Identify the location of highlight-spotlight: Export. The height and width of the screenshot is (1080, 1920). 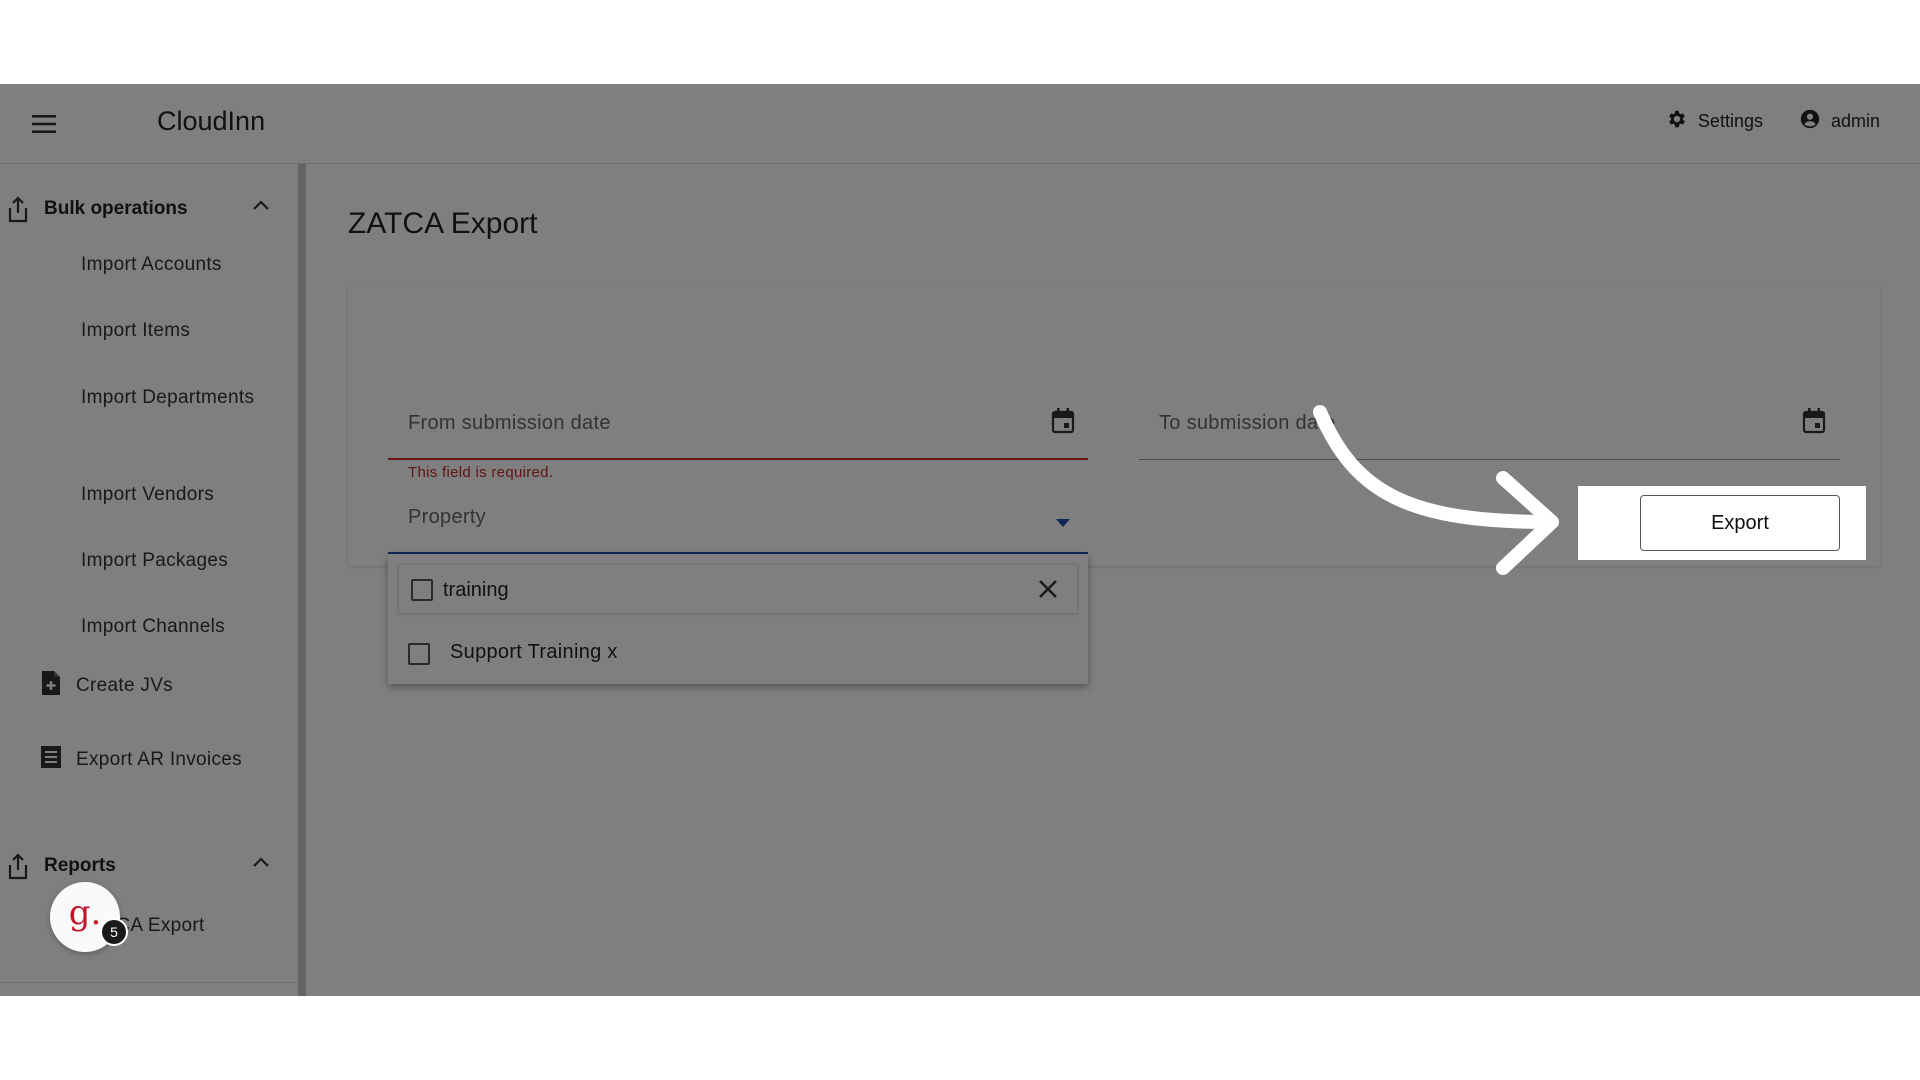
(1722, 523).